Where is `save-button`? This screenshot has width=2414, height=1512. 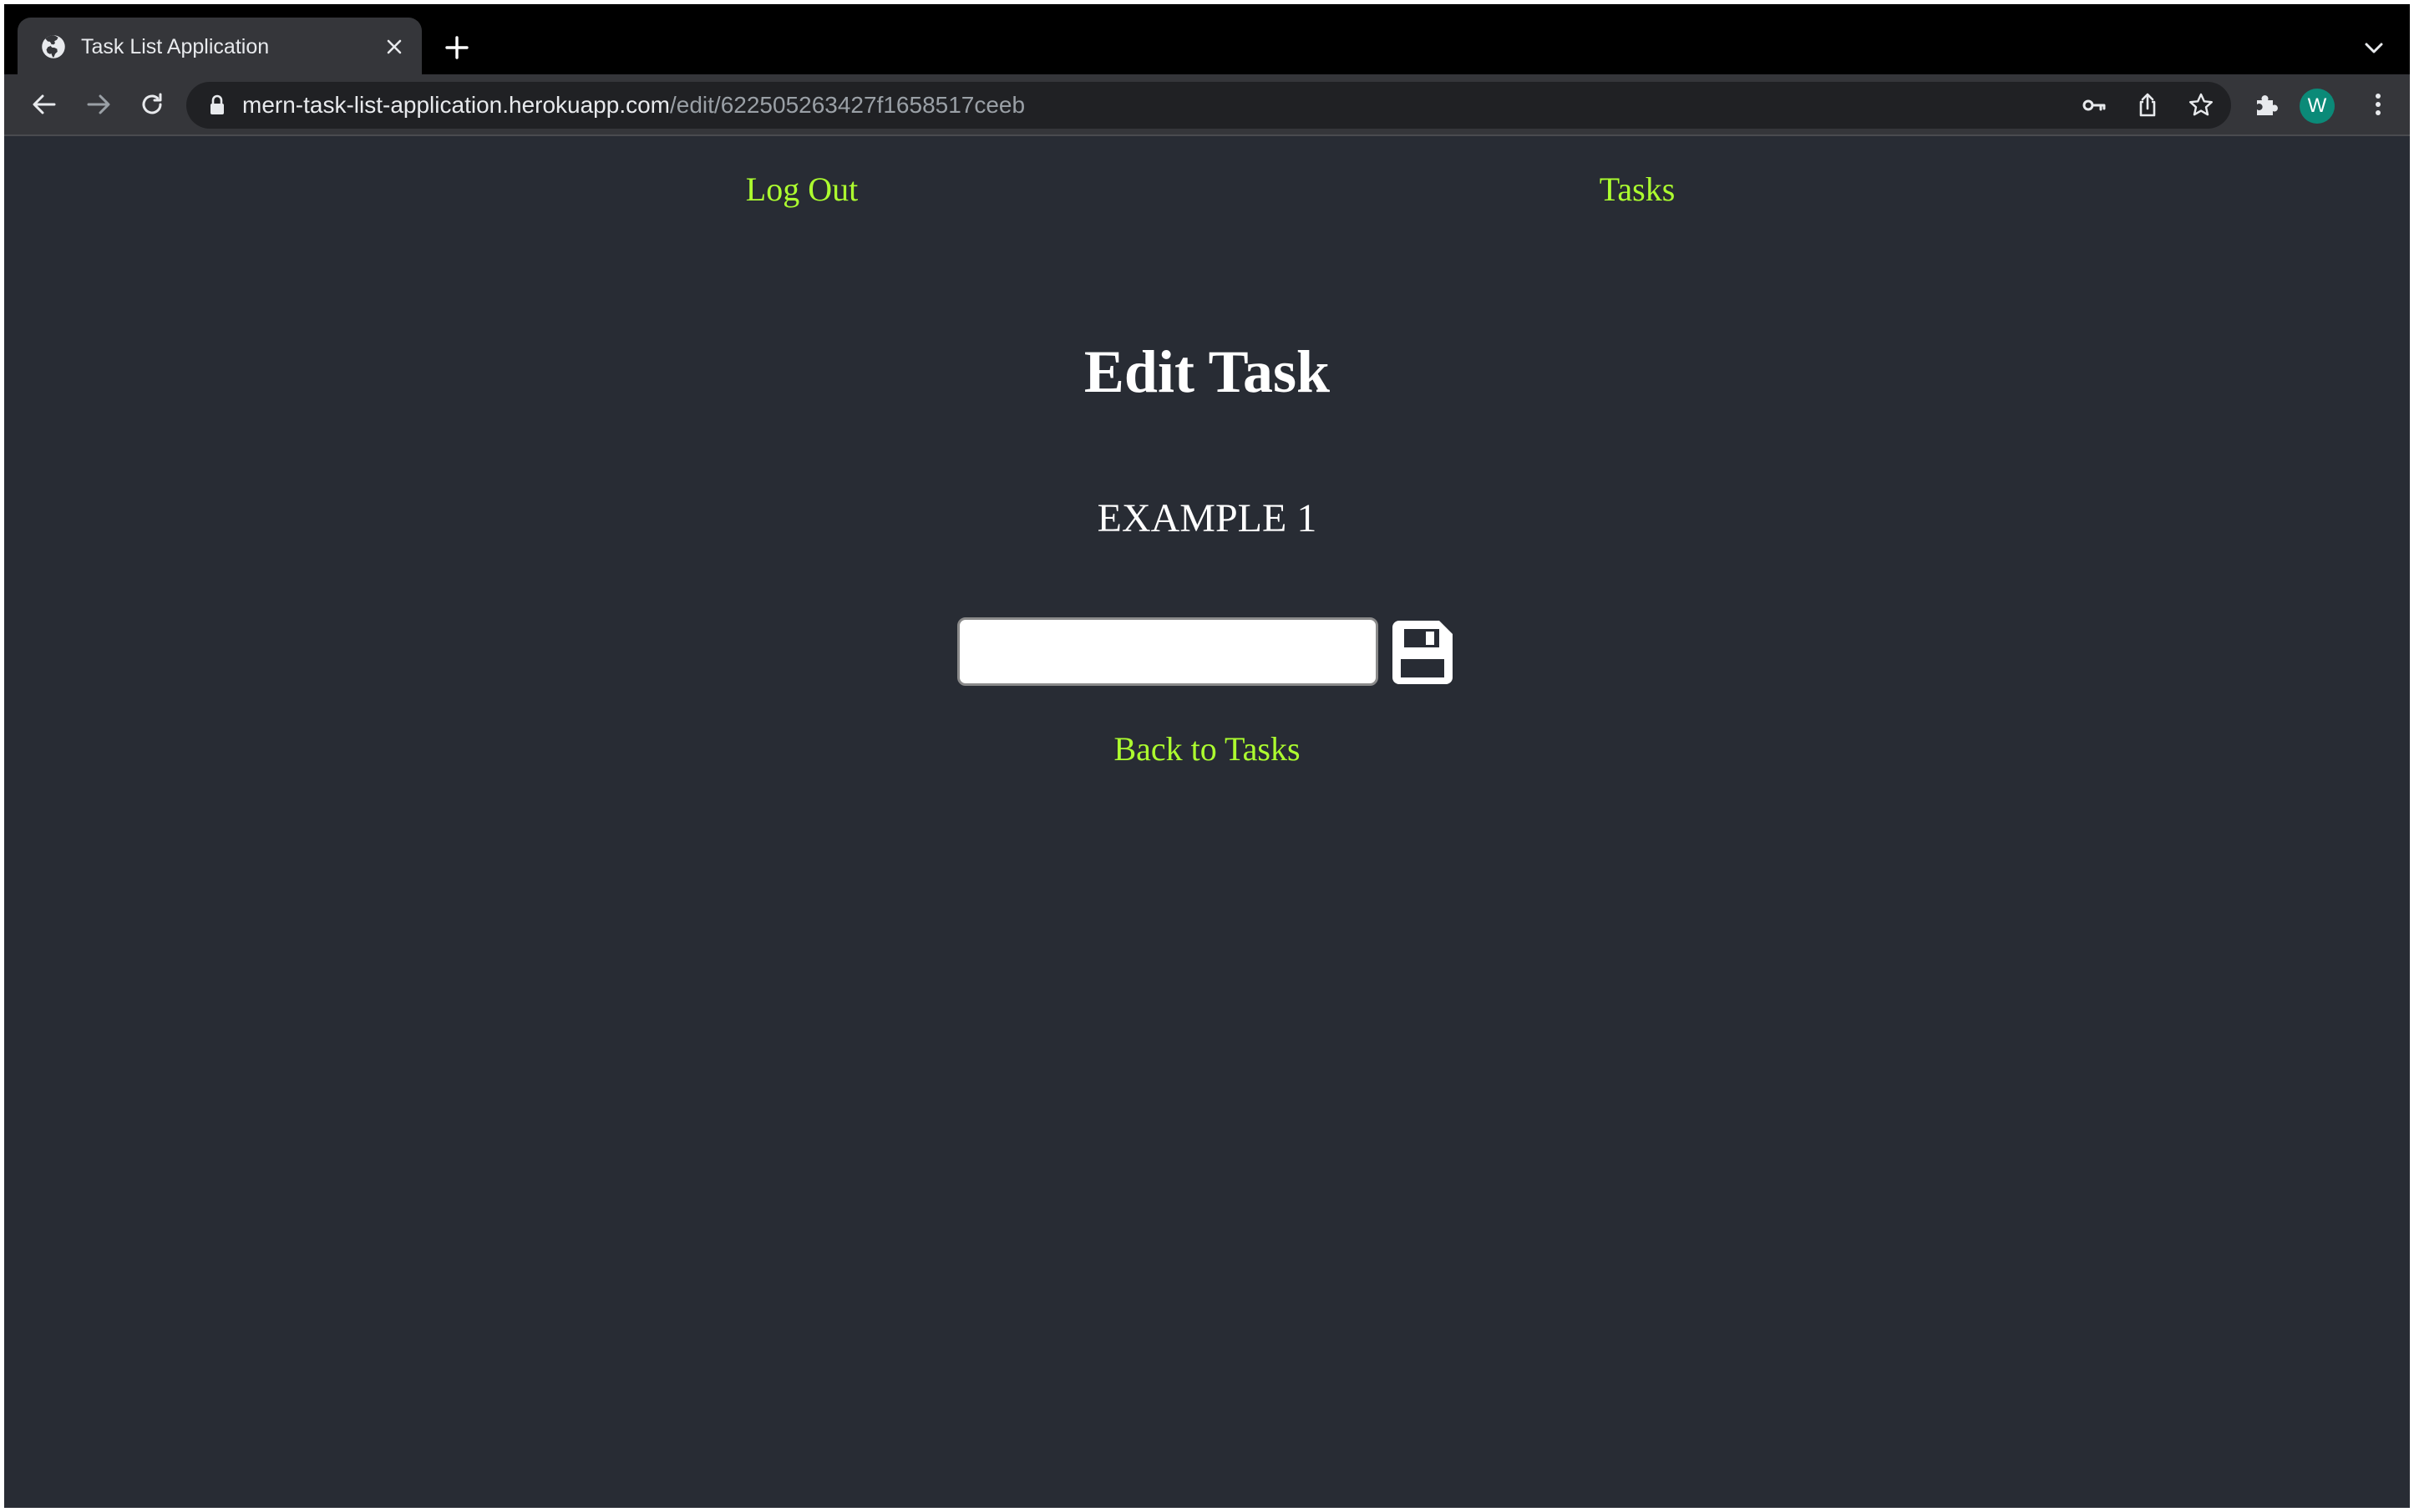
save-button is located at coordinates (1422, 652).